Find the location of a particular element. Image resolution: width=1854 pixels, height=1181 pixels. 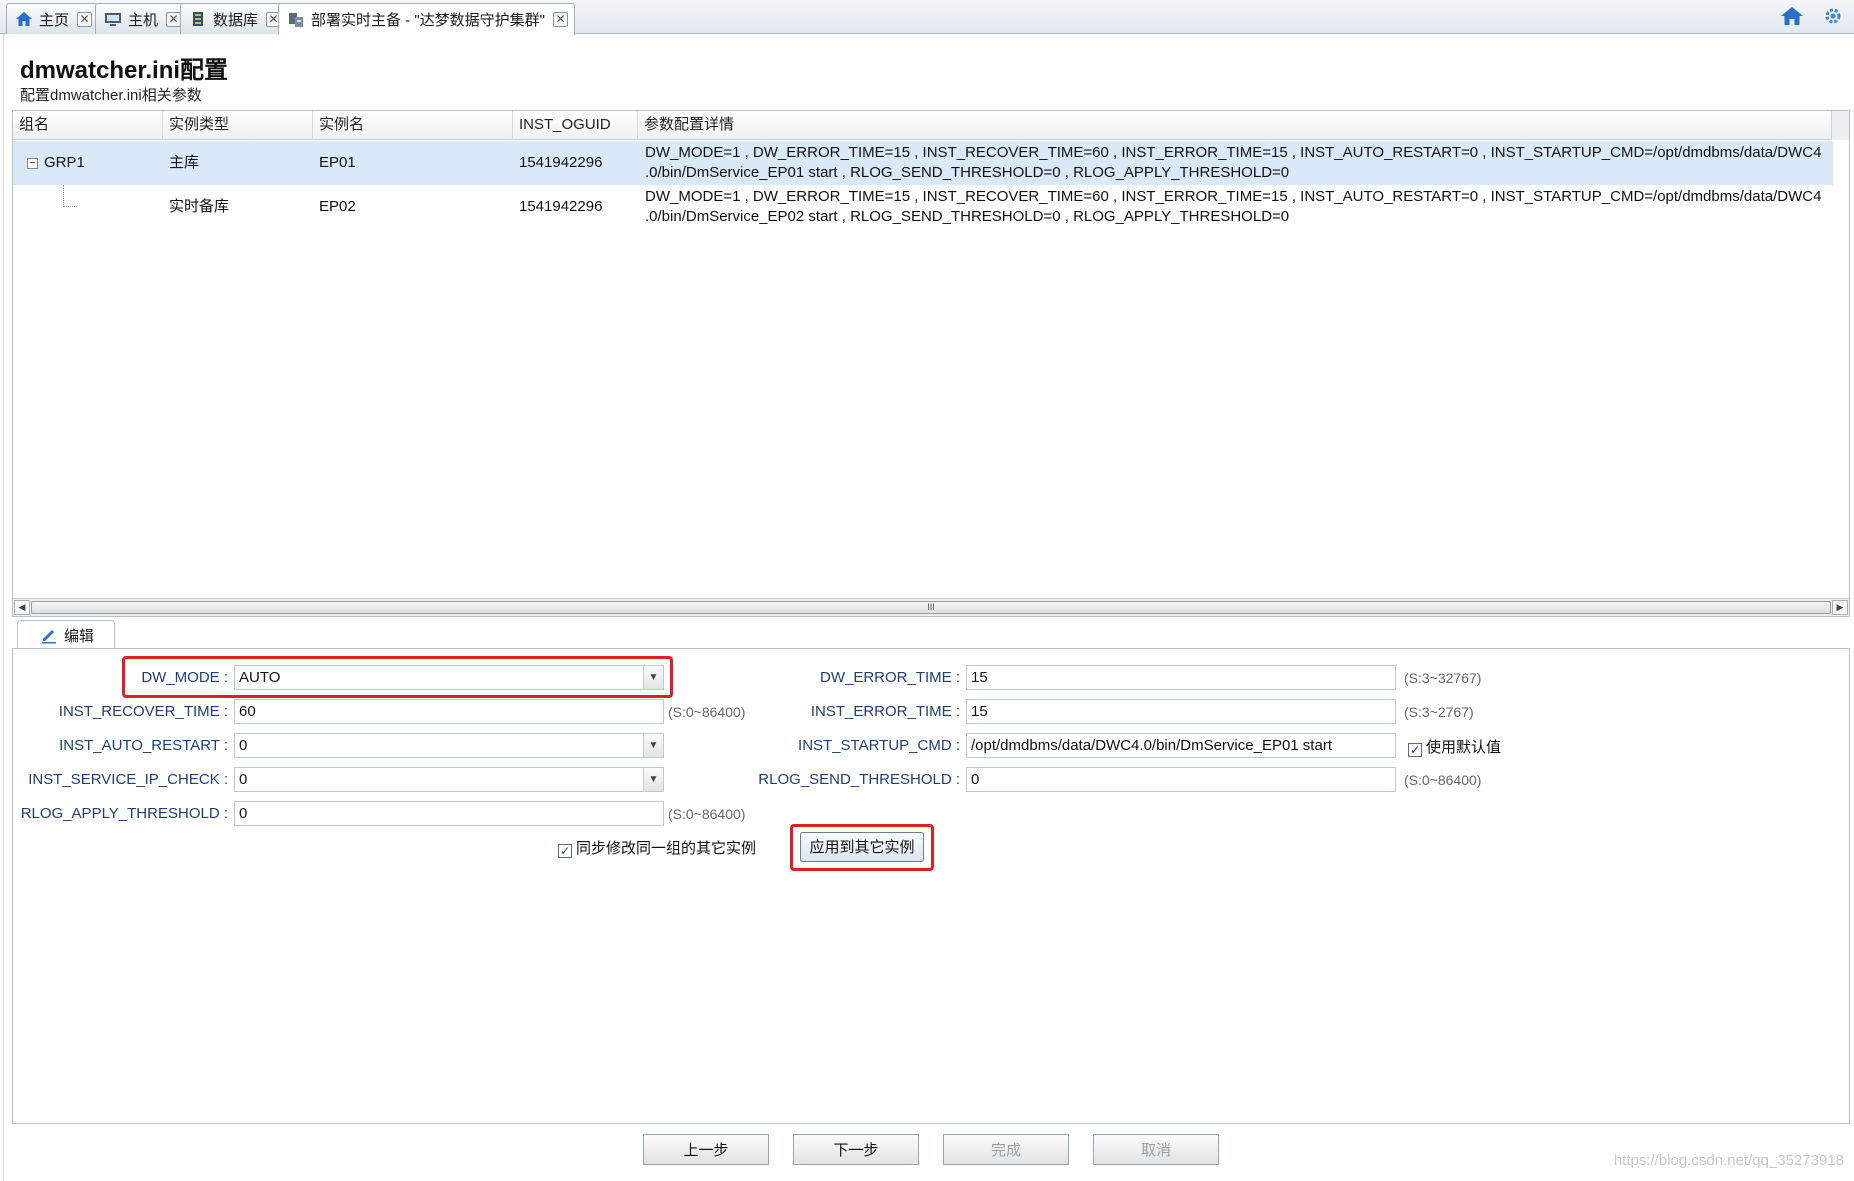

type-cell: 主库 is located at coordinates (184, 162).